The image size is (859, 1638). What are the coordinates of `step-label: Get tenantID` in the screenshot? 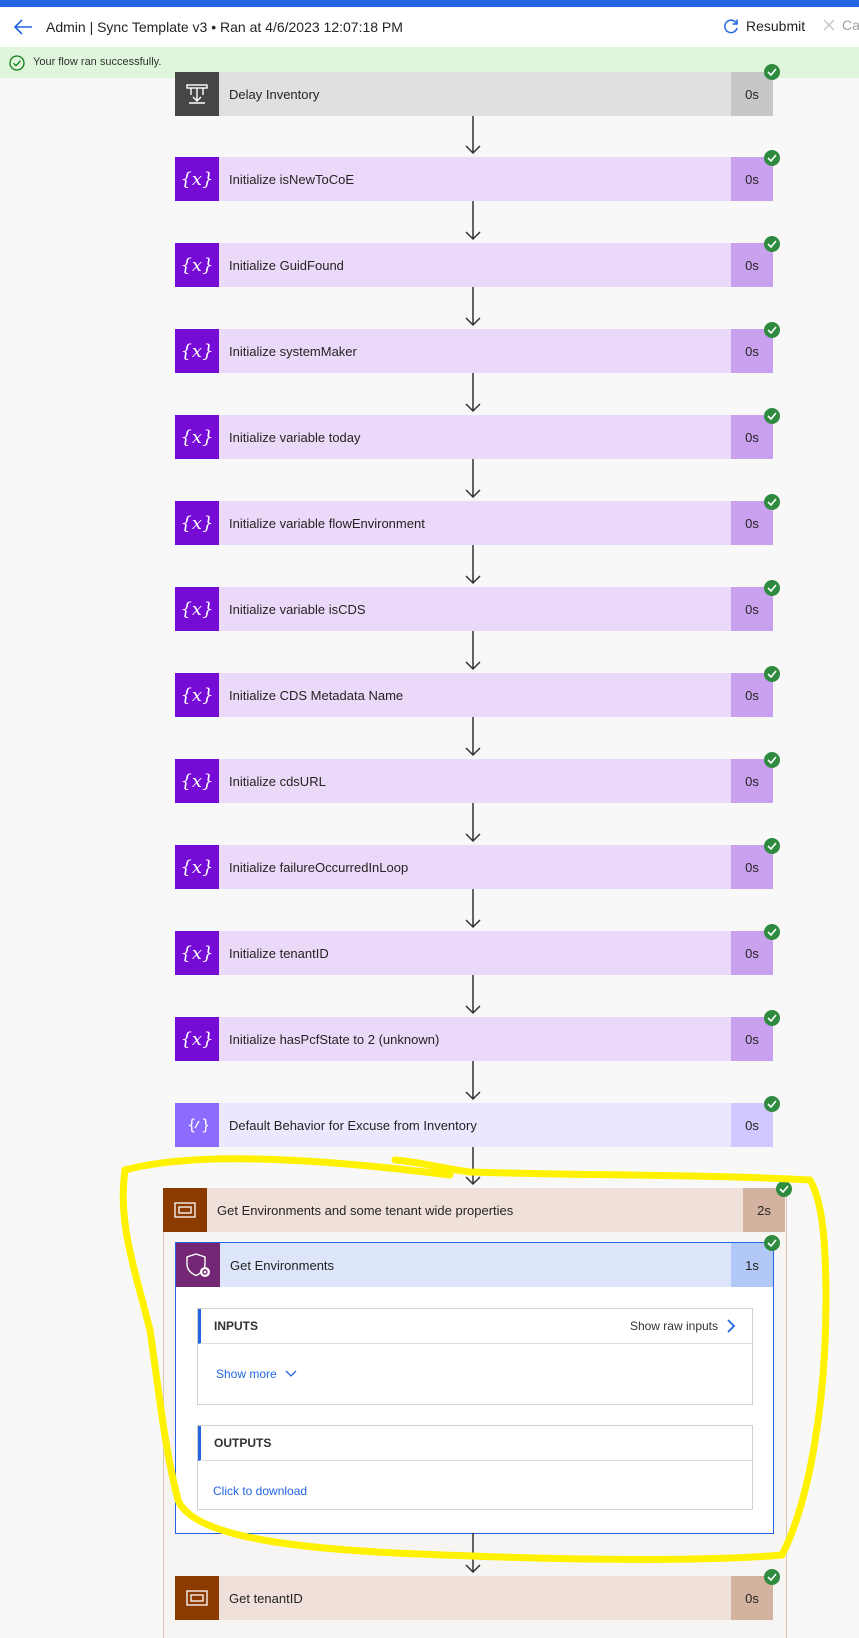 It's located at (475, 1598).